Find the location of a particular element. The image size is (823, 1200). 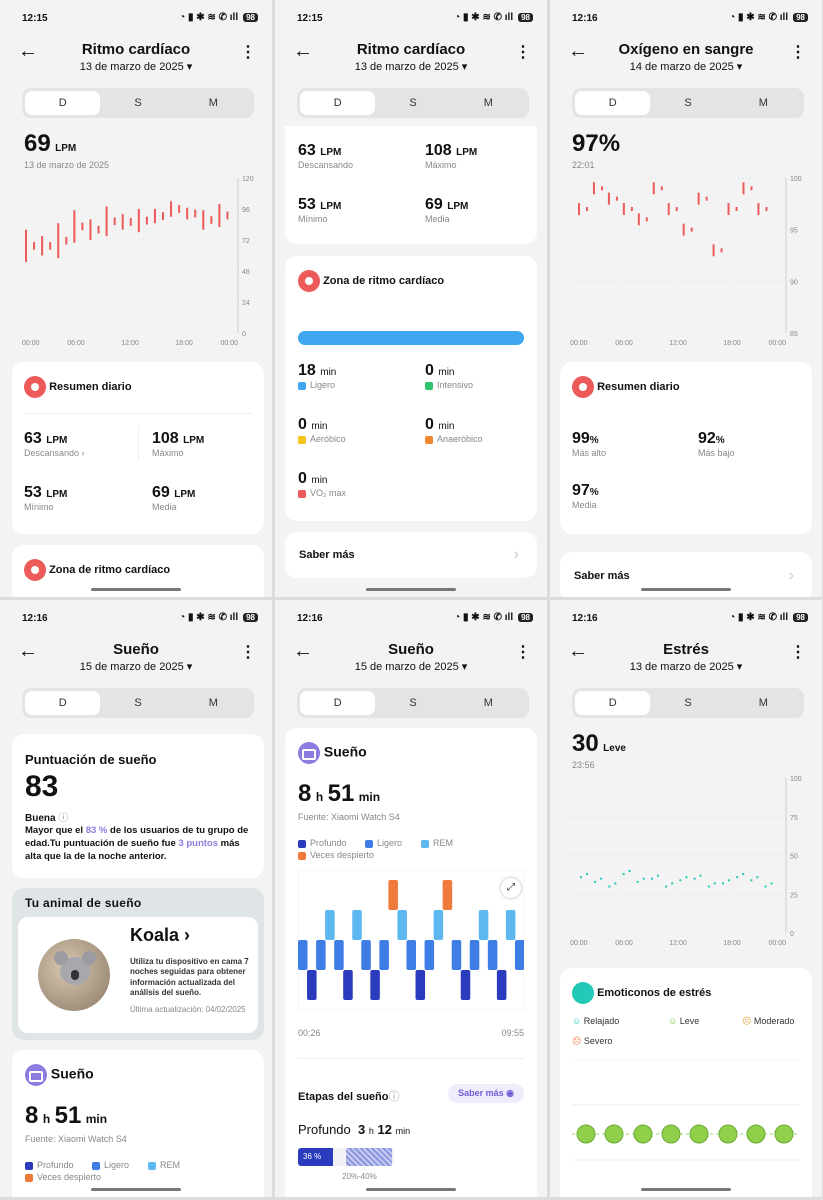

zone-light-value: 18 is located at coordinates (307, 370).